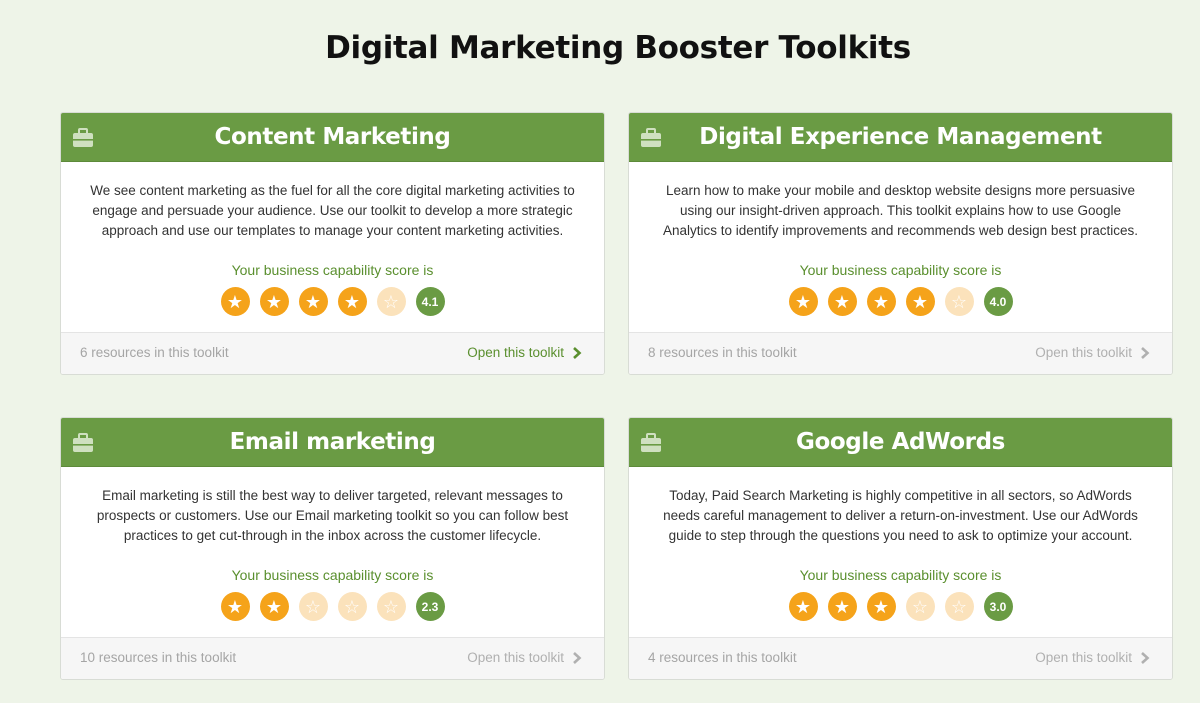  I want to click on card-header: Email marketing, so click(332, 442).